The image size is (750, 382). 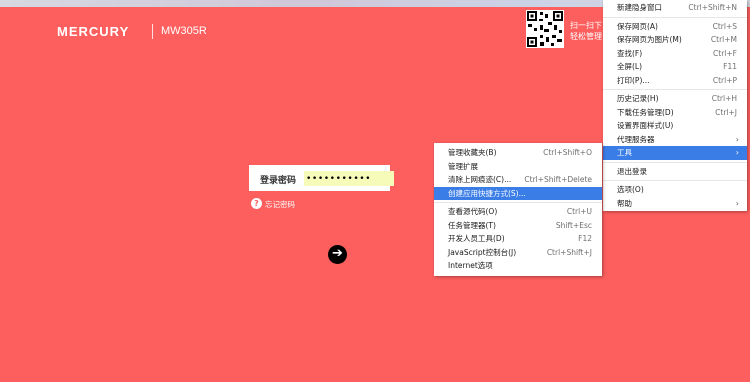 I want to click on menu-find: 查找(F) Ctrl+F, so click(x=675, y=54).